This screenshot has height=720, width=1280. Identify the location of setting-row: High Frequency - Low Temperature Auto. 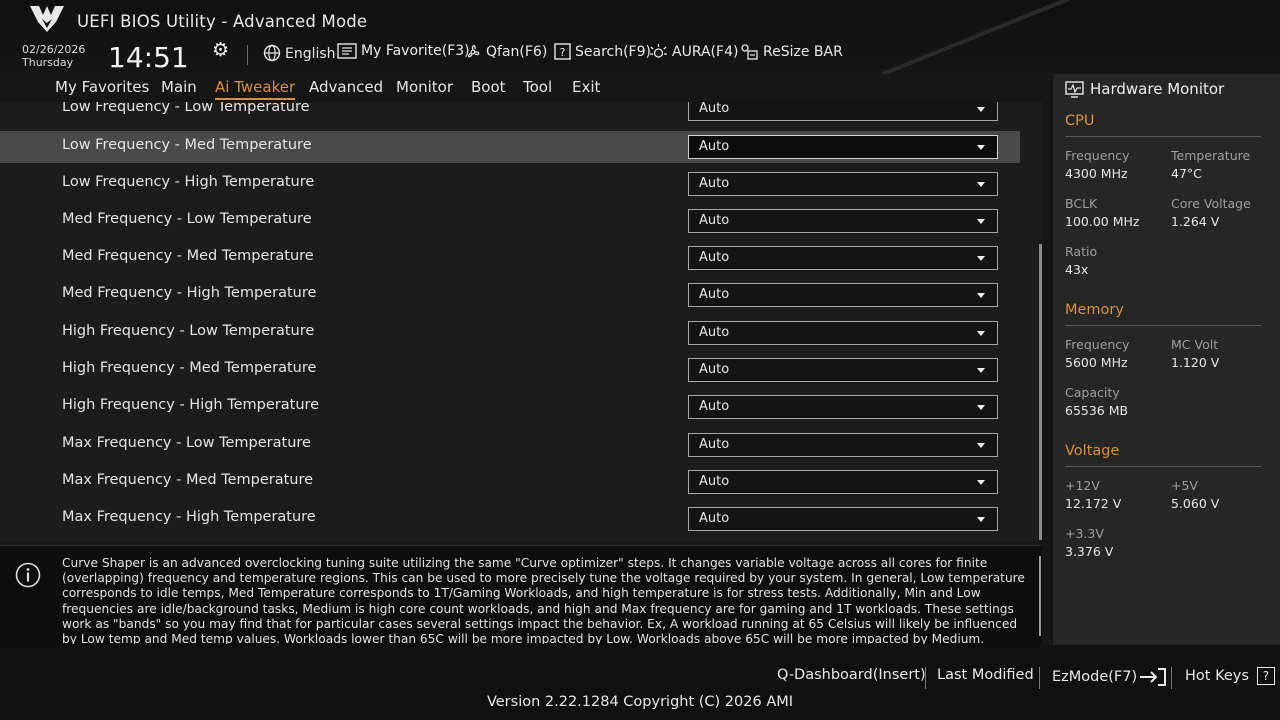
(510, 333).